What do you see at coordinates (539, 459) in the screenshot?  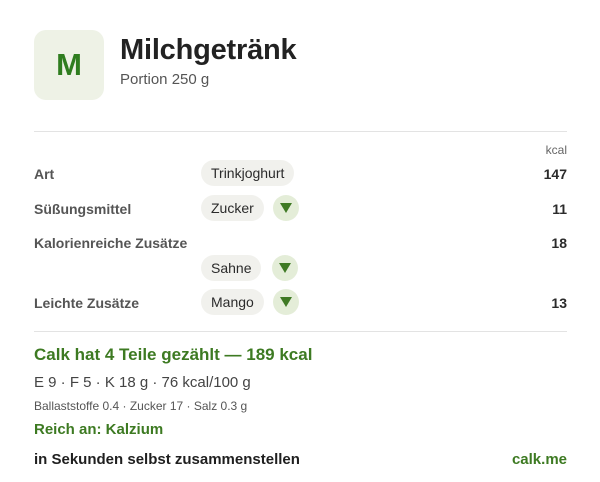 I see `calk-link: calk.me` at bounding box center [539, 459].